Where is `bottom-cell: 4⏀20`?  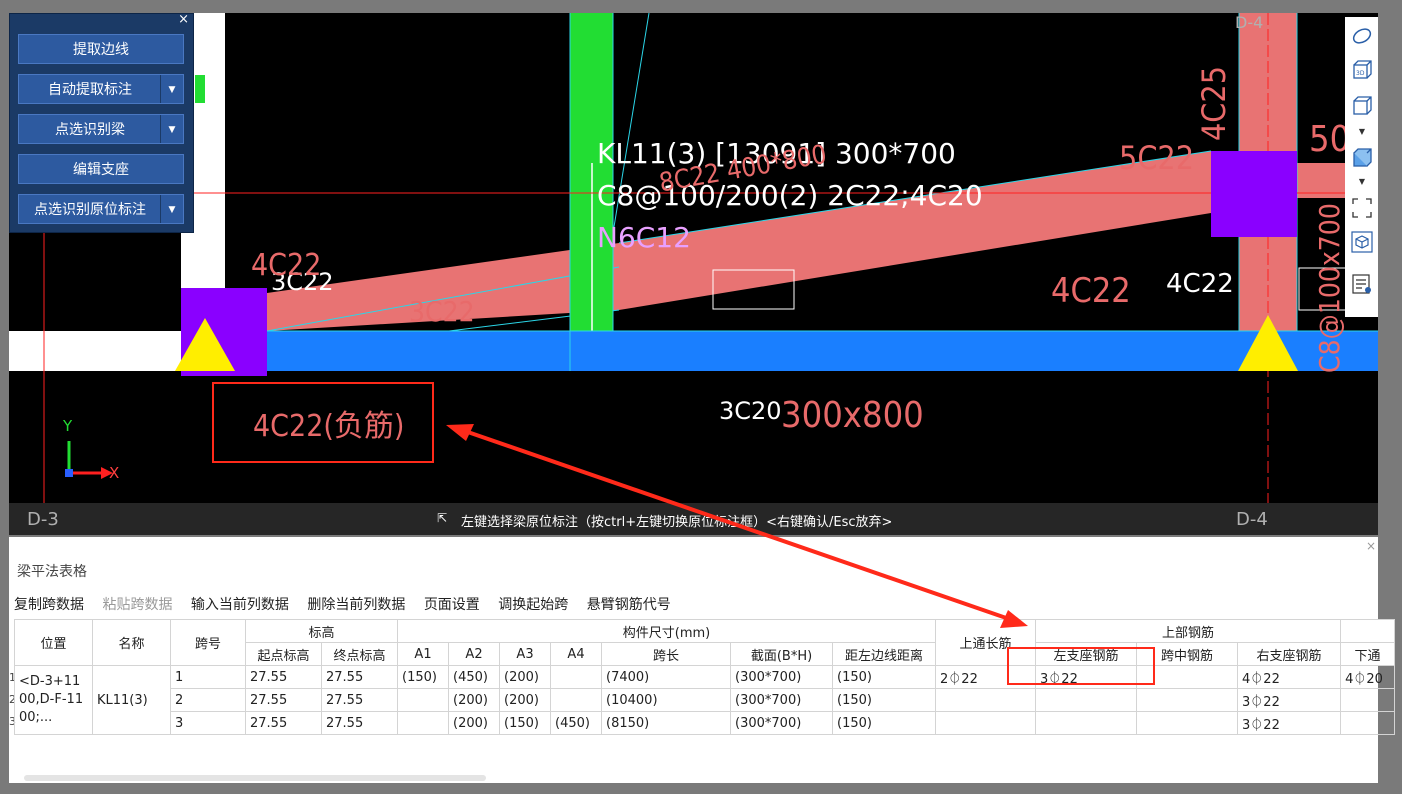 bottom-cell: 4⏀20 is located at coordinates (1368, 677).